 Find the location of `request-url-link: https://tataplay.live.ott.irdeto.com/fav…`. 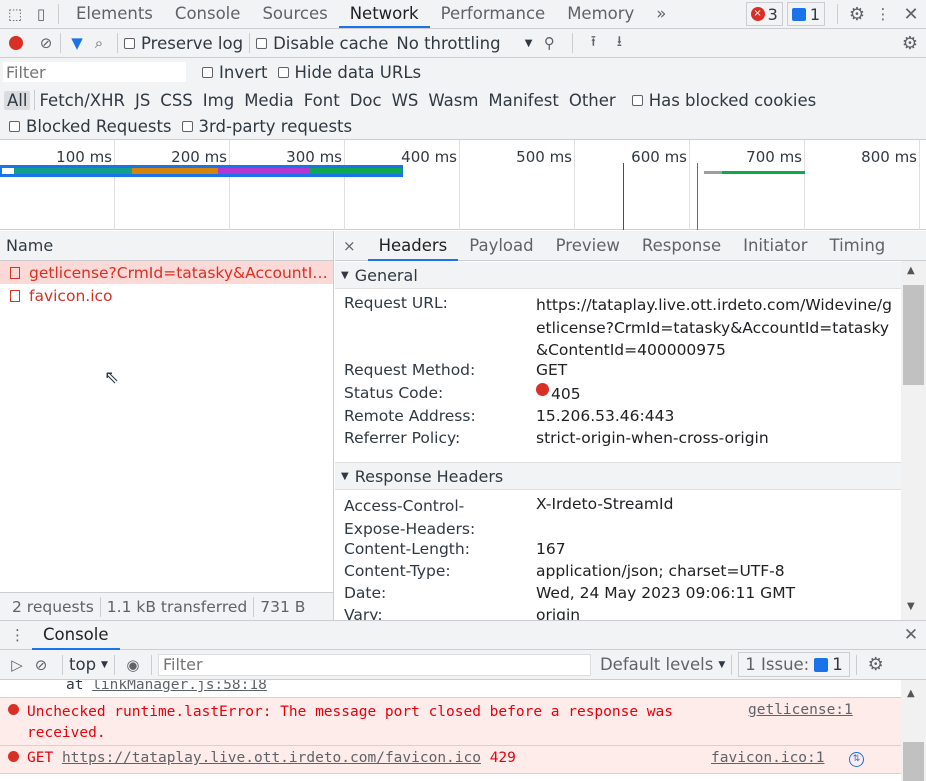

request-url-link: https://tataplay.live.ott.irdeto.com/fav… is located at coordinates (271, 758).